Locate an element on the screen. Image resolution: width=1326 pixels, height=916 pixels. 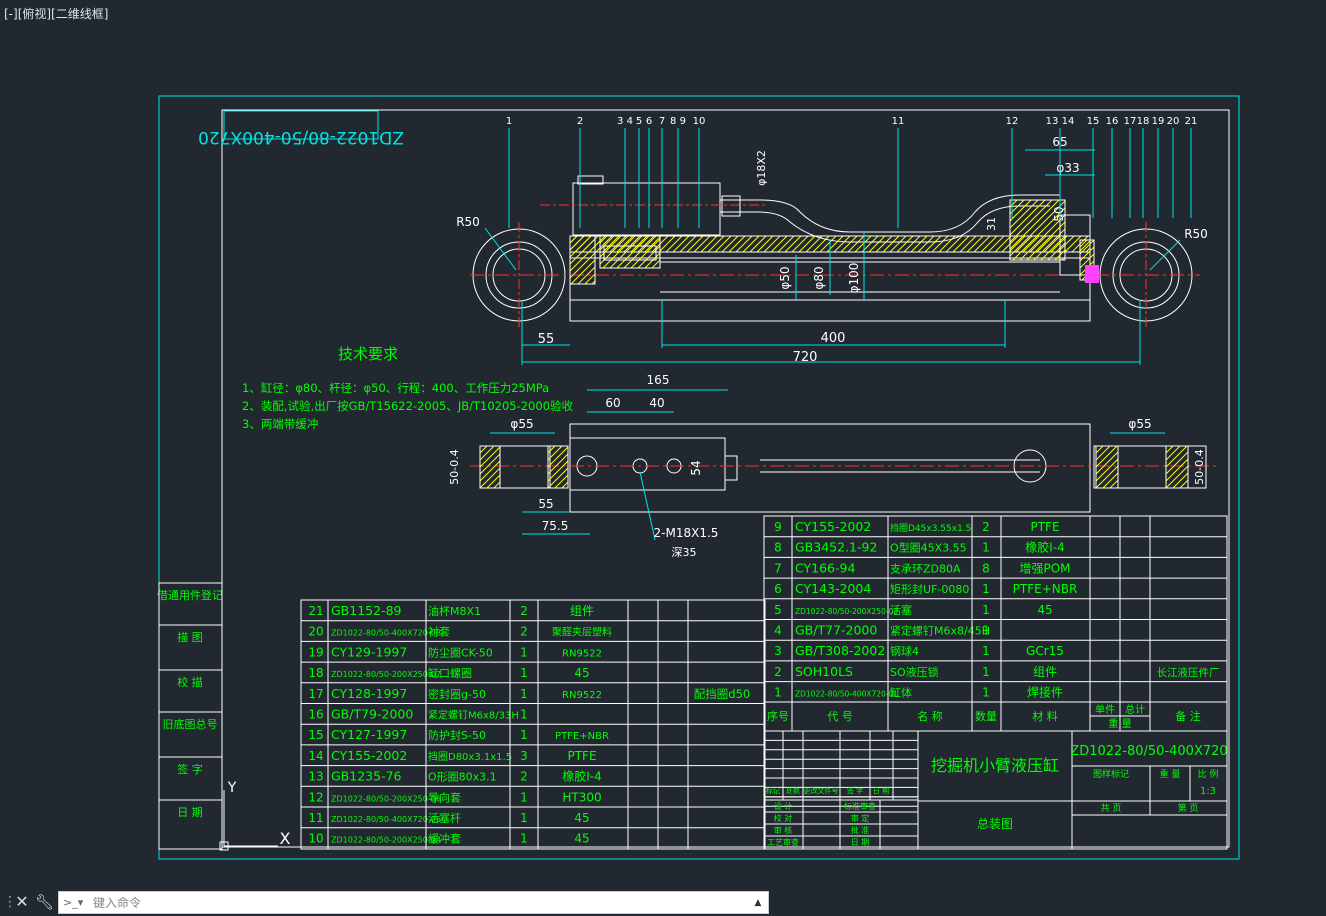
tol-right-text: 50-0.4 is located at coordinates (1199, 466).